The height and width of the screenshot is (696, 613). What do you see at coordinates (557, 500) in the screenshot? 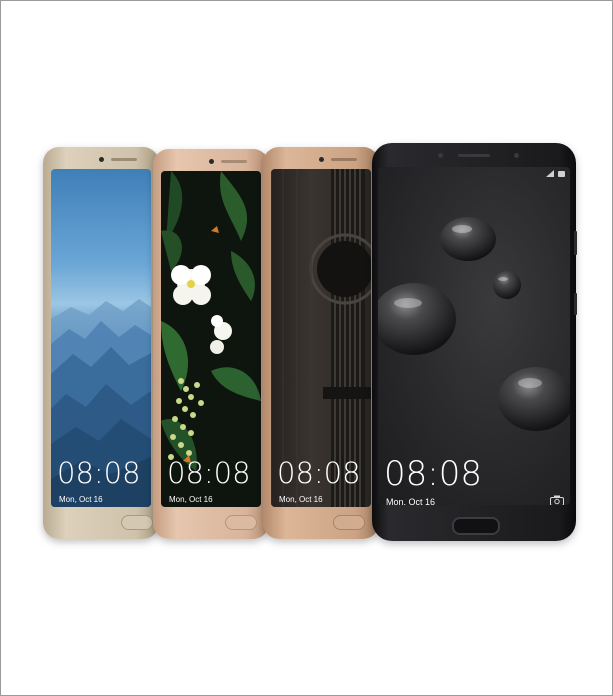
I see `camera-shortcut-icon` at bounding box center [557, 500].